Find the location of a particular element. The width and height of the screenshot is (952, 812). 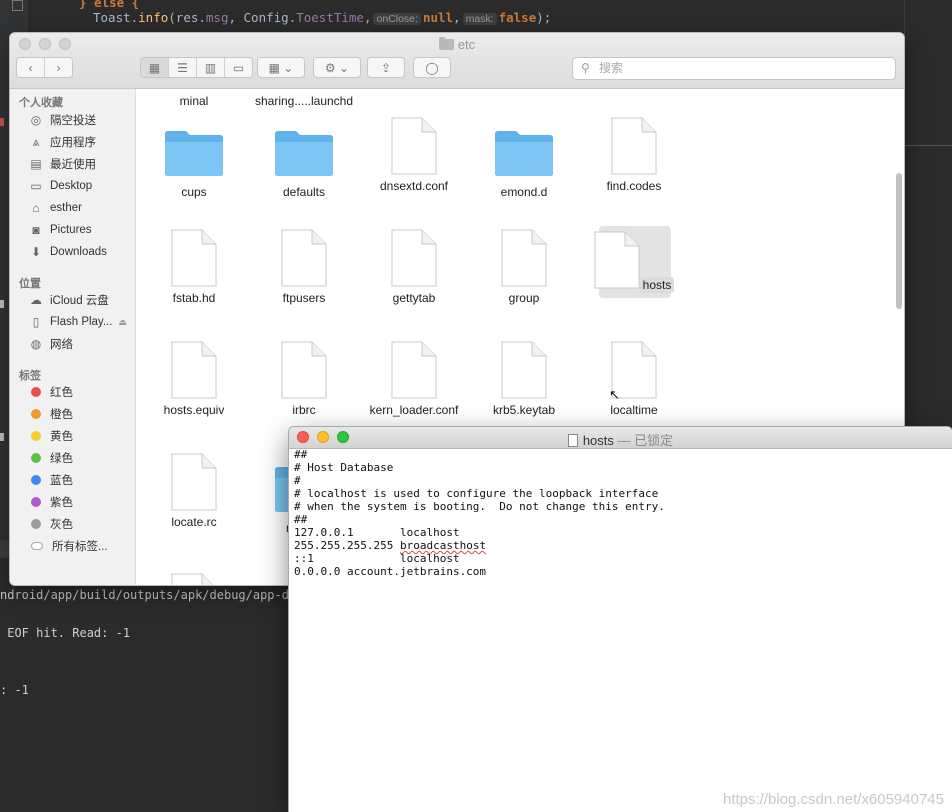

file-item-group: group is located at coordinates (524, 267).